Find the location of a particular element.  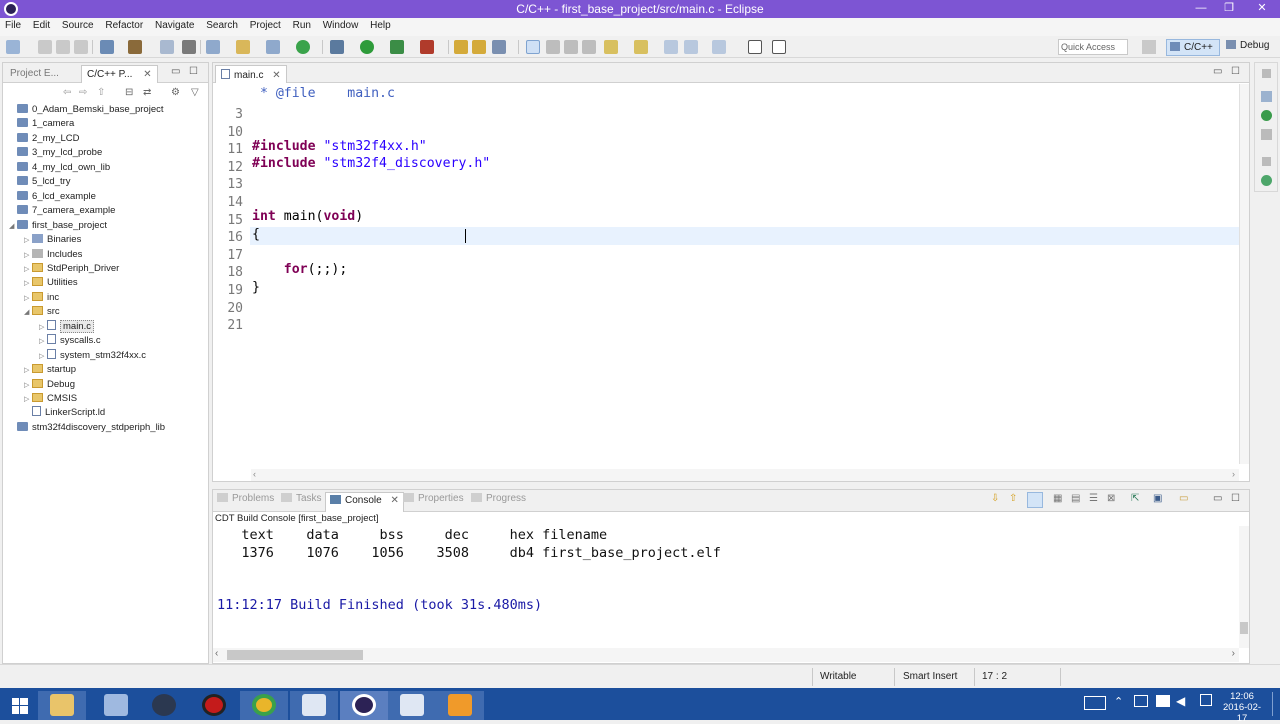

run-icon is located at coordinates (367, 47).